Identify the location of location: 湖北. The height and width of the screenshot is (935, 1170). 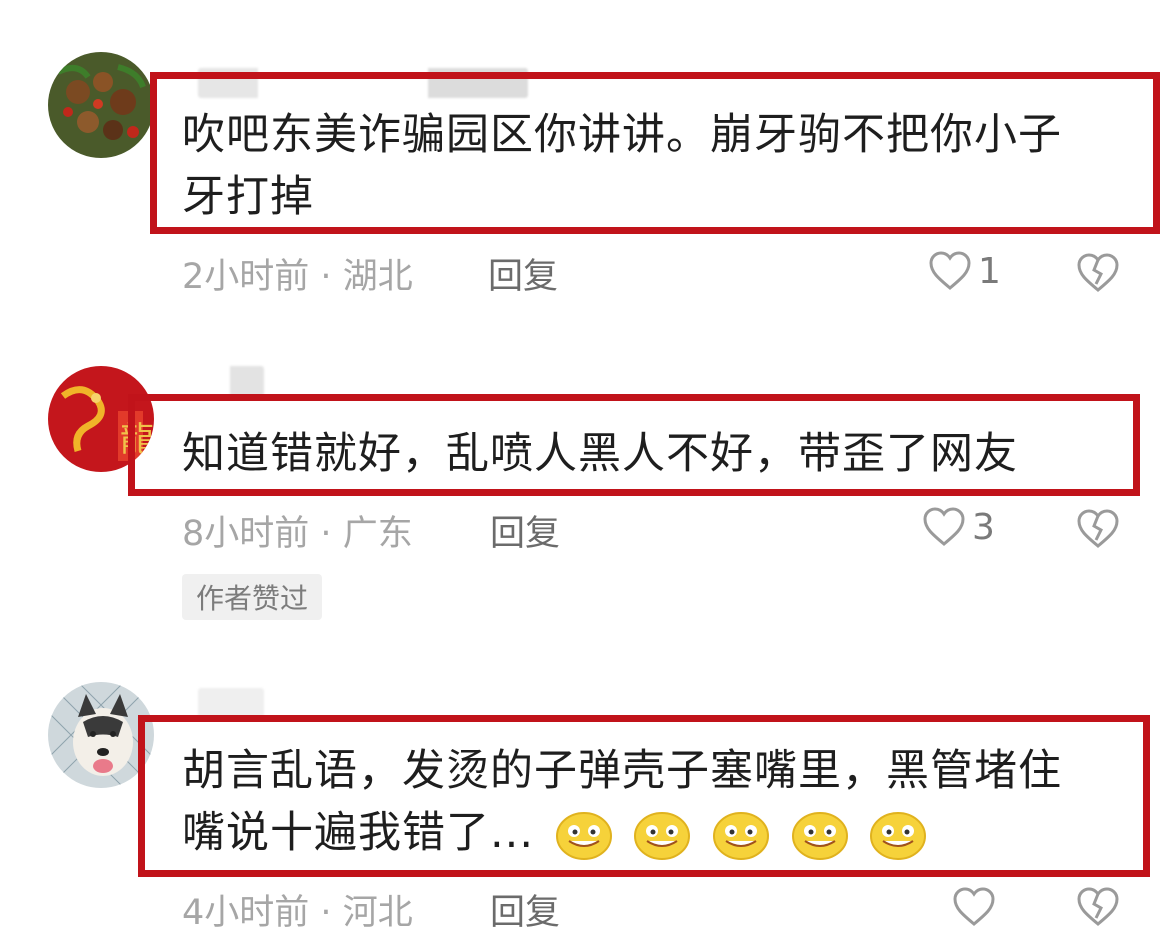
(377, 277).